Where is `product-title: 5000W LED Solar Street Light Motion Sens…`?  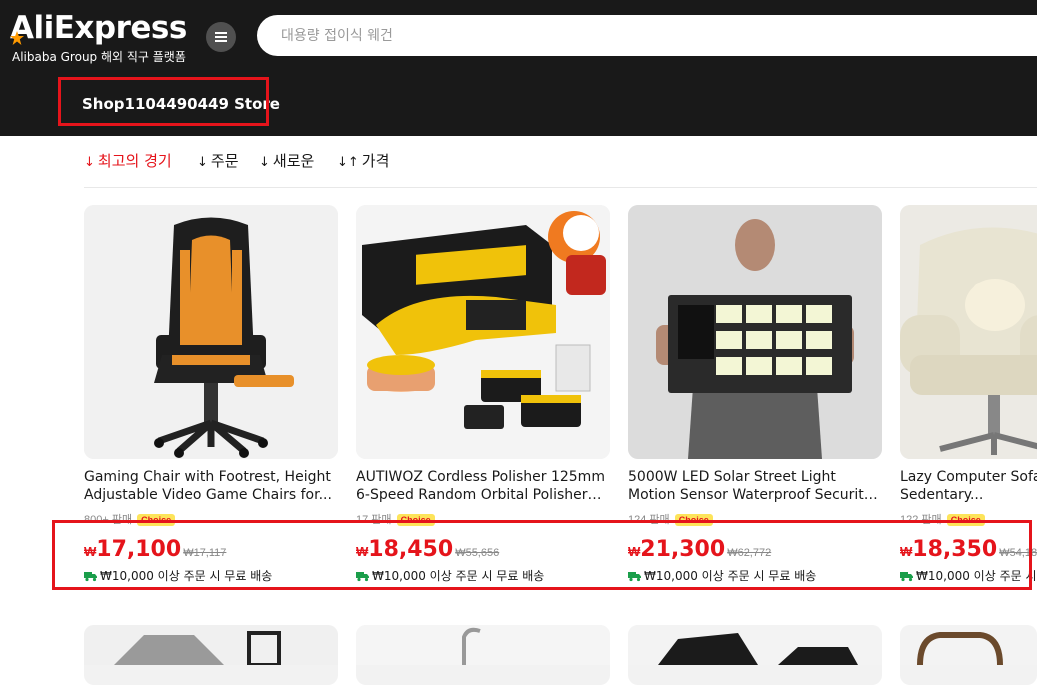 product-title: 5000W LED Solar Street Light Motion Sens… is located at coordinates (753, 486).